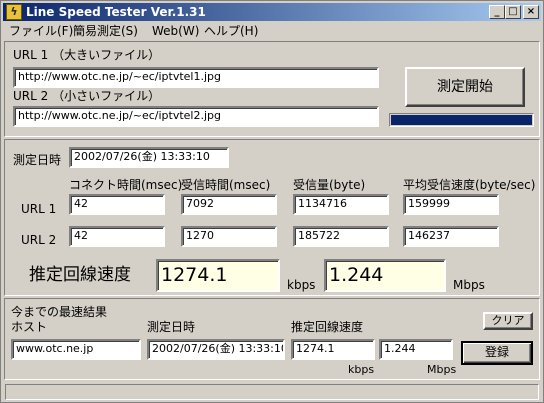  What do you see at coordinates (333, 349) in the screenshot?
I see `best-kbps-field: 1274.1` at bounding box center [333, 349].